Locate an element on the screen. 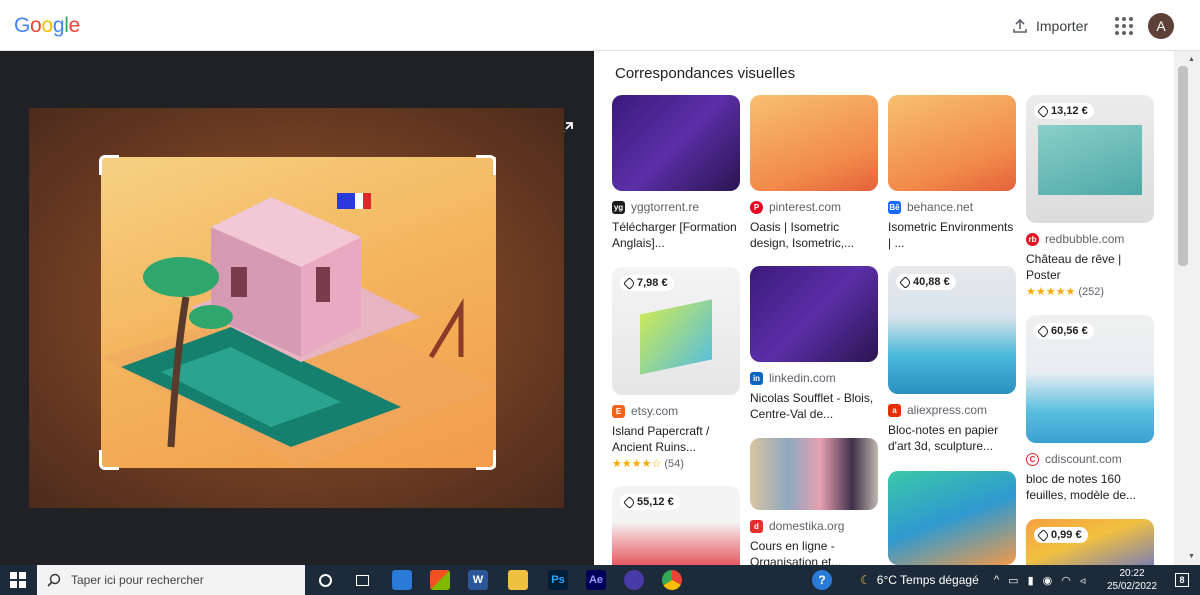 The width and height of the screenshot is (1200, 595). search-icon is located at coordinates (54, 580).